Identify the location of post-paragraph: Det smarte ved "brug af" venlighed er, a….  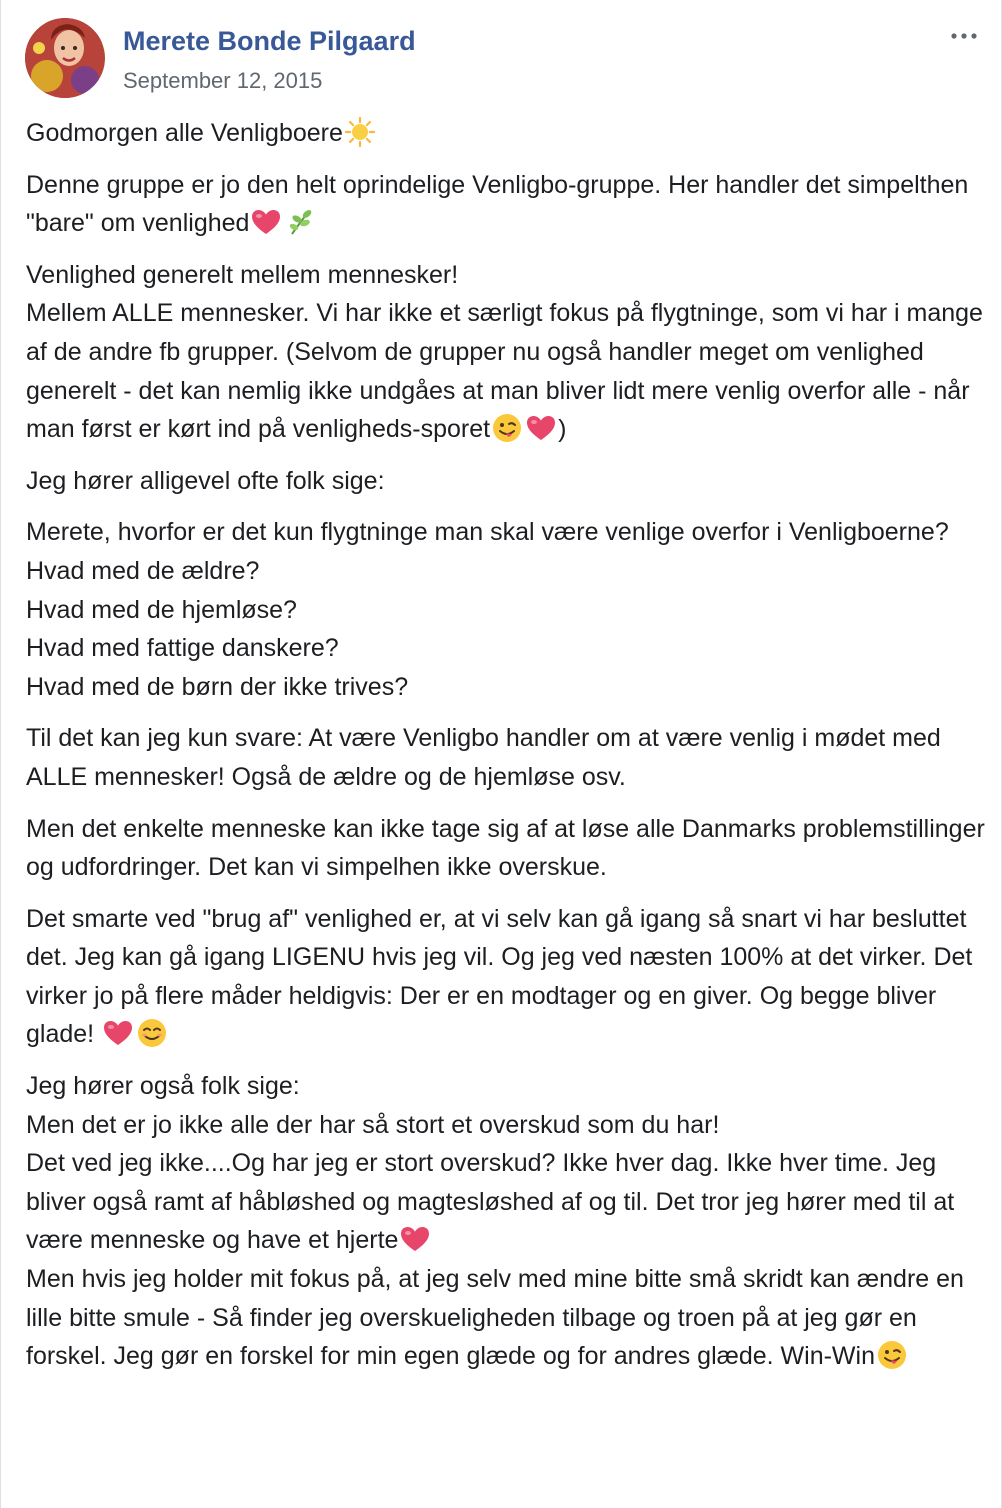
(506, 977).